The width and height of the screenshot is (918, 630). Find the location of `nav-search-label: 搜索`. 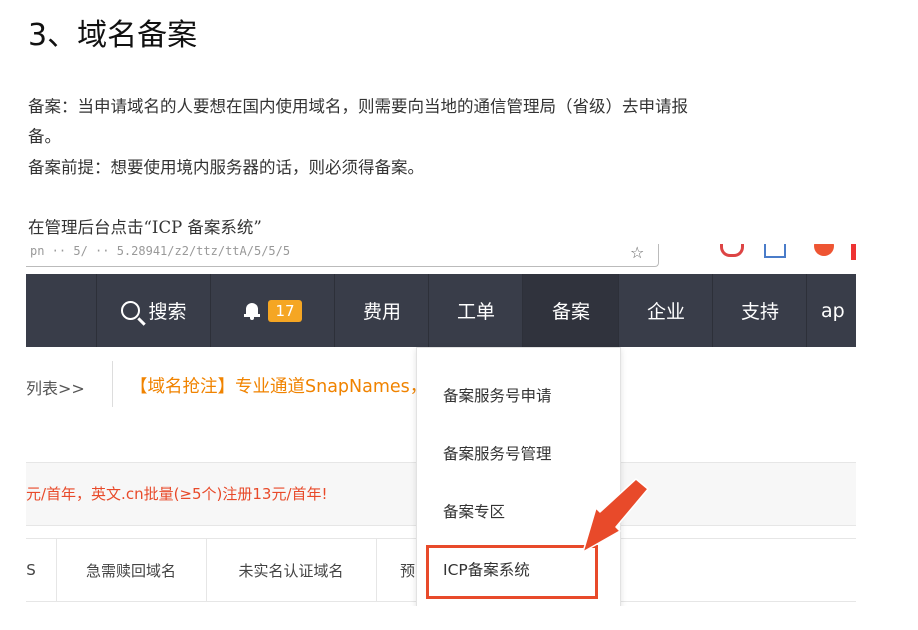

nav-search-label: 搜索 is located at coordinates (167, 312).